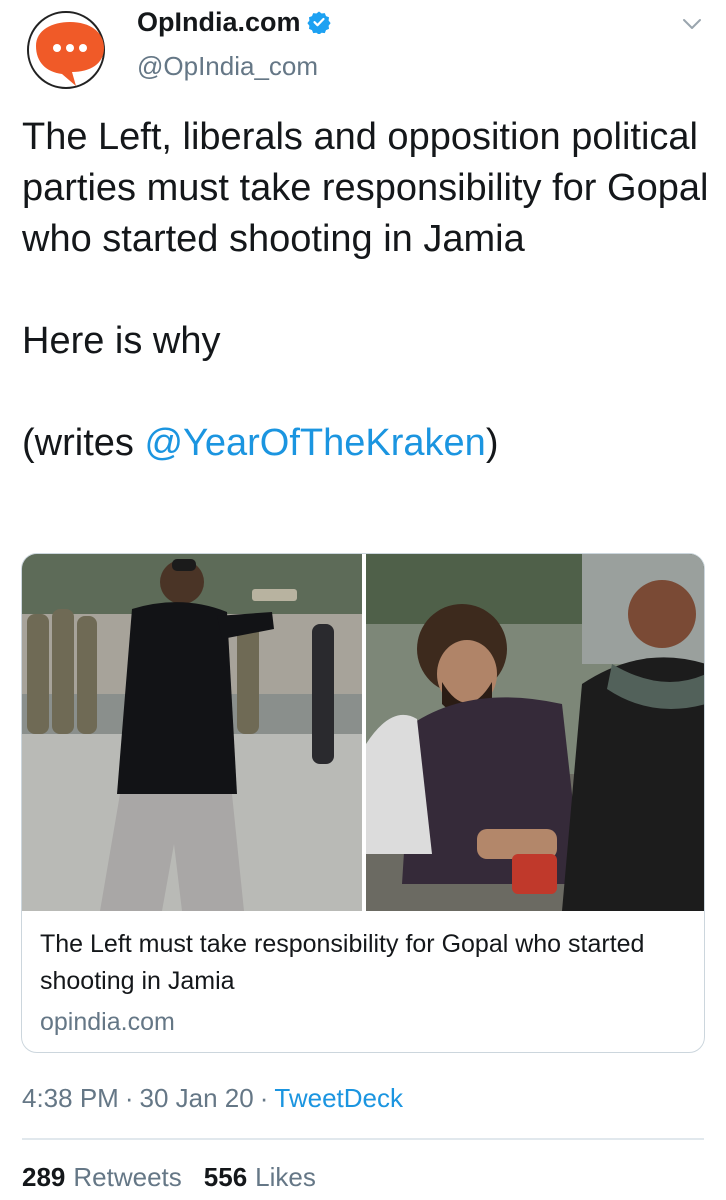 The image size is (726, 1200). I want to click on account-handle: @OpIndia_com, so click(227, 66).